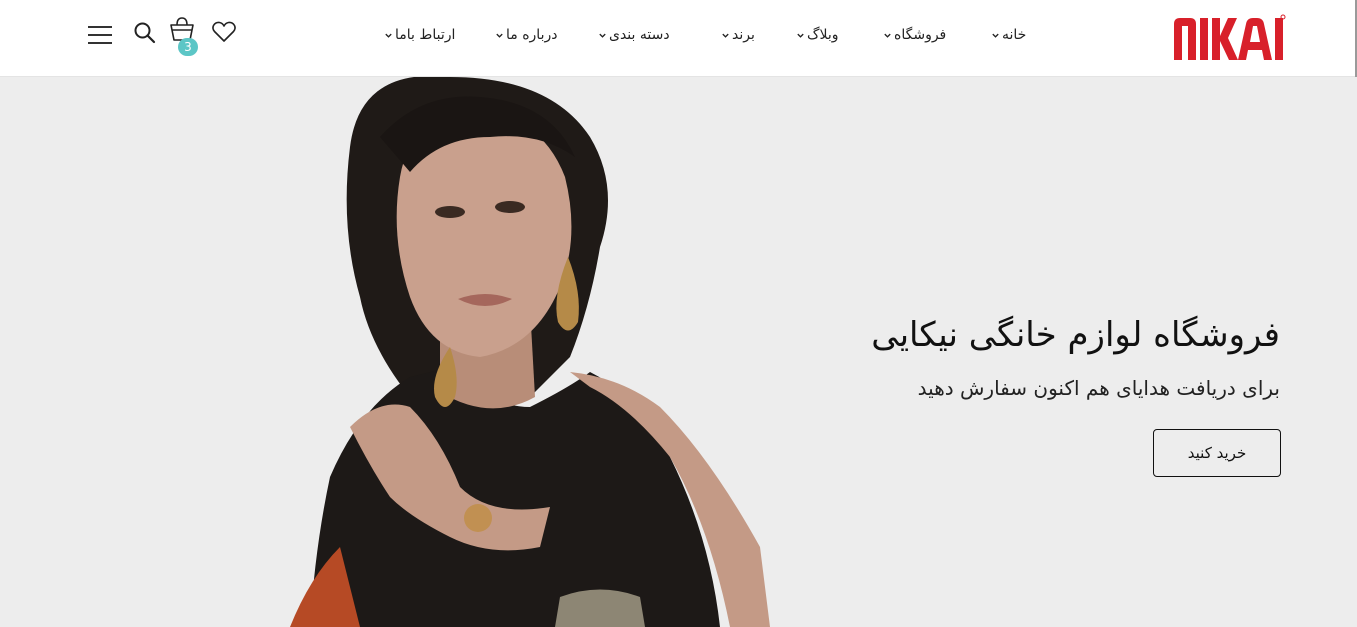 The height and width of the screenshot is (627, 1357). I want to click on menu-icon, so click(100, 35).